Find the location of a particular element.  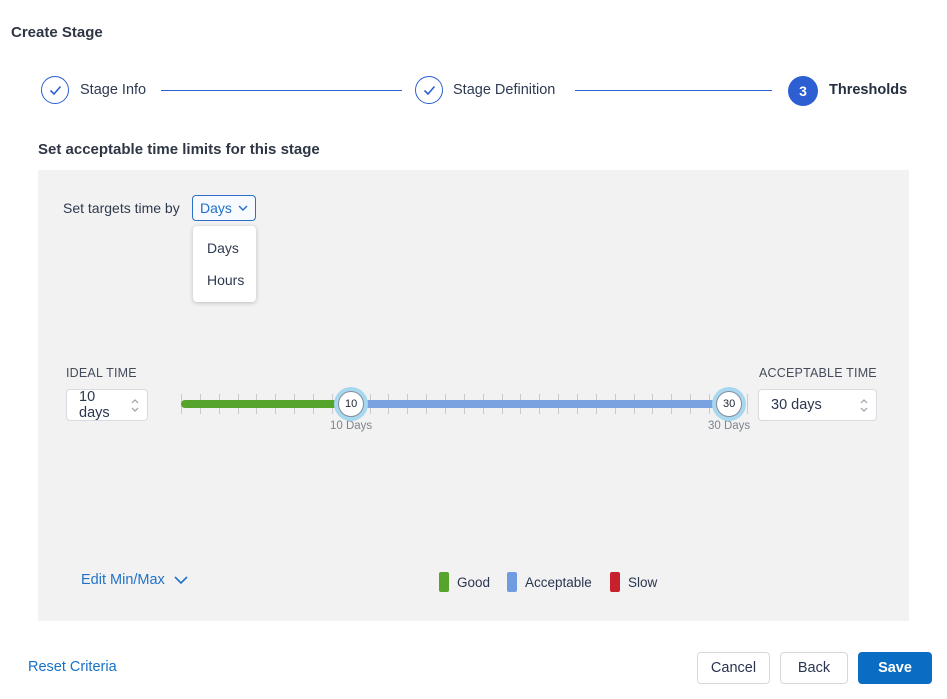

slider-handle-max: 30 is located at coordinates (729, 404).